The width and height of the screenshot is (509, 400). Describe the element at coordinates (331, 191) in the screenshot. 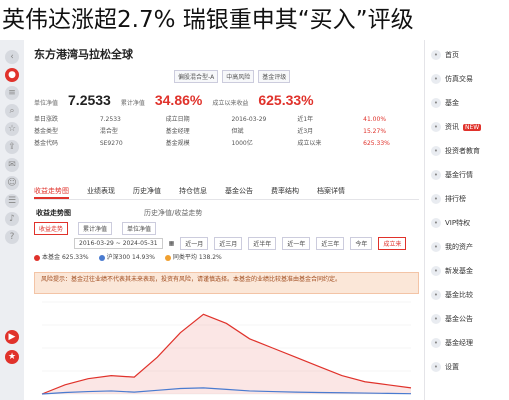

I see `tab-profile: 档案详情` at that location.